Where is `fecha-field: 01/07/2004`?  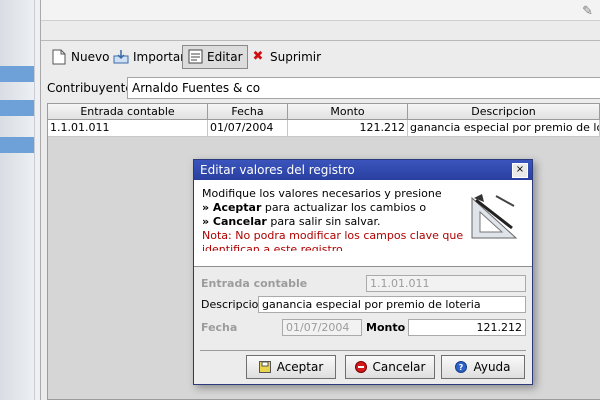 fecha-field: 01/07/2004 is located at coordinates (322, 327).